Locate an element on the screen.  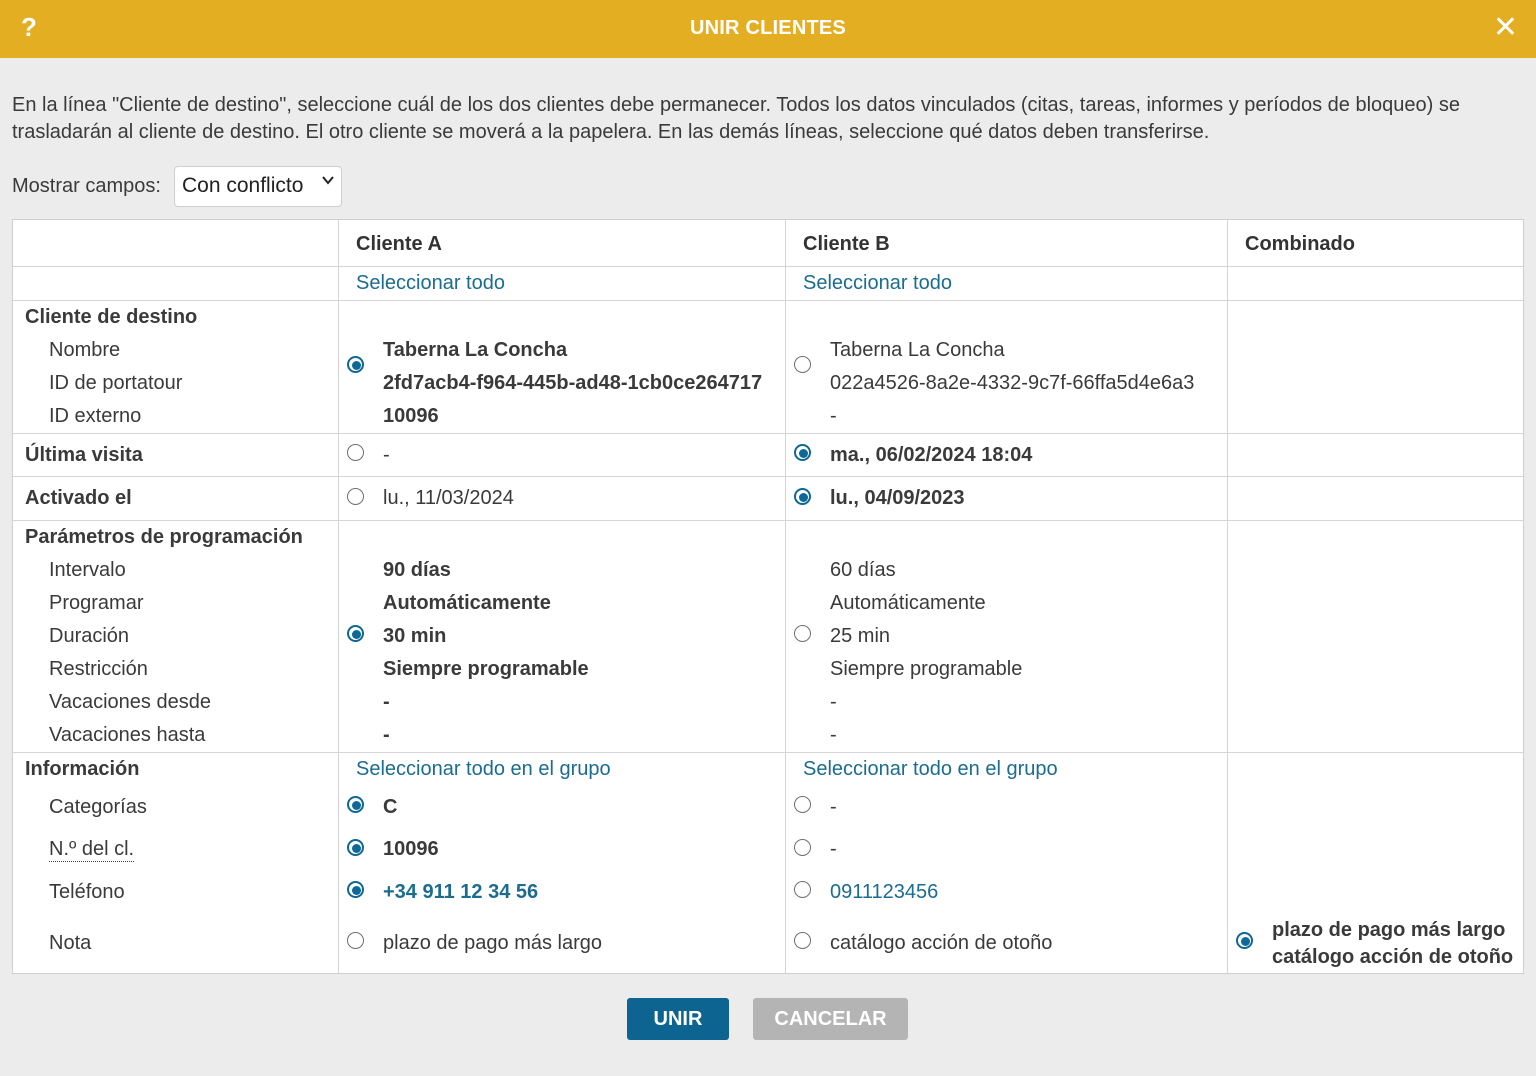
dialog-header: ? UNIR CLIENTES ✕ is located at coordinates (768, 29).